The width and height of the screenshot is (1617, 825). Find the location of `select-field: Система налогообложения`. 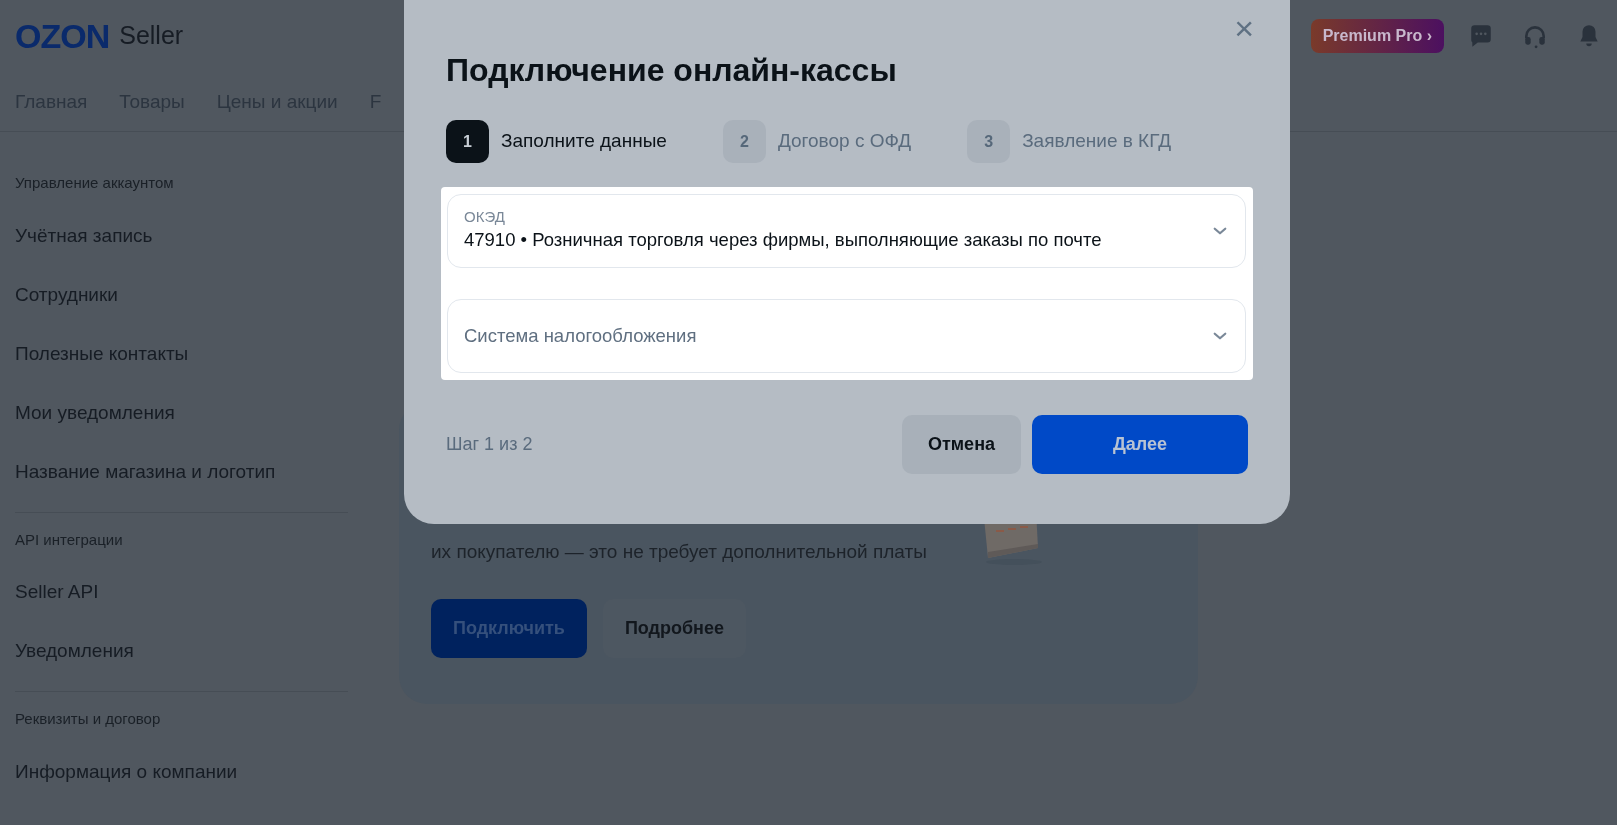

select-field: Система налогообложения is located at coordinates (846, 336).